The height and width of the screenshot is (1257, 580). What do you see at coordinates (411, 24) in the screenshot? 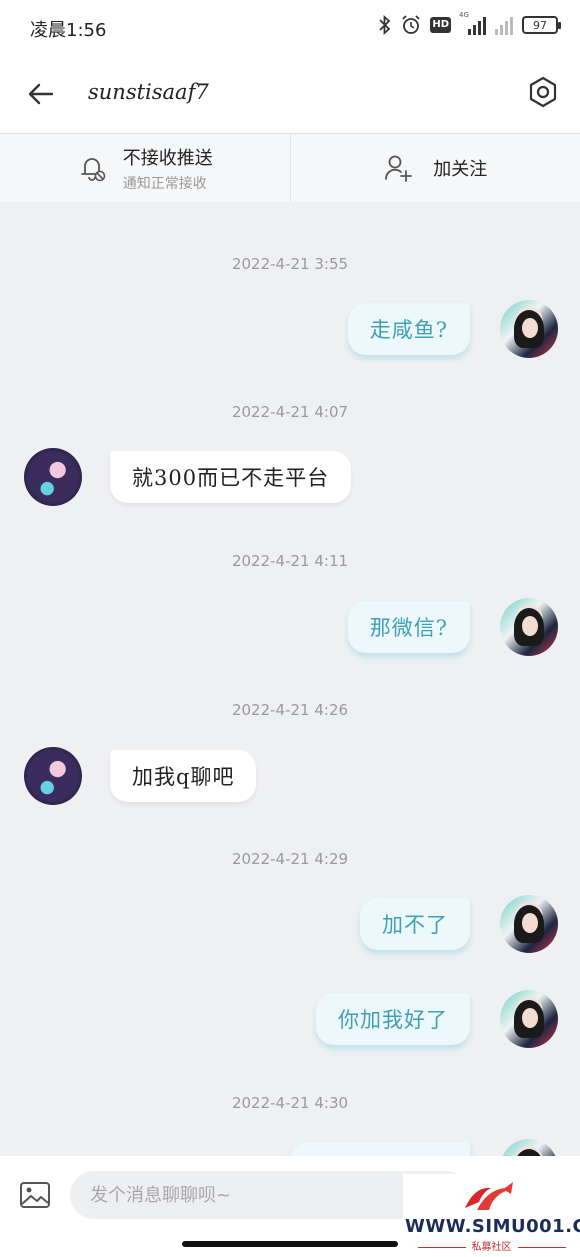
I see `alarm-icon` at bounding box center [411, 24].